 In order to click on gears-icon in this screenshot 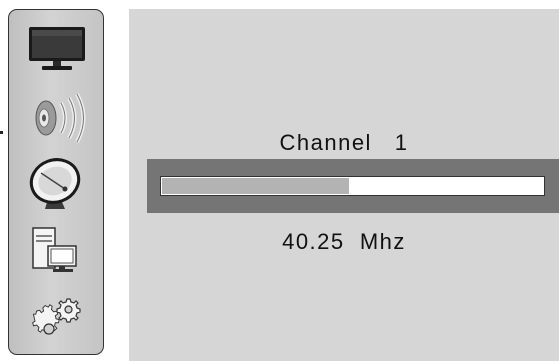, I will do `click(57, 321)`.